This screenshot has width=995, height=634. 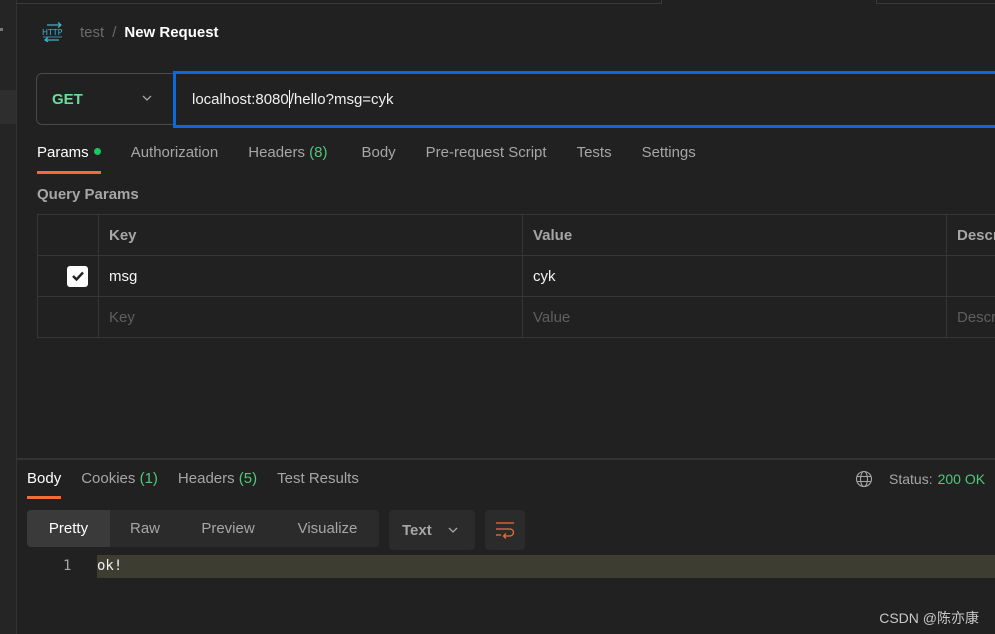 I want to click on tab-tests: Tests, so click(x=594, y=159).